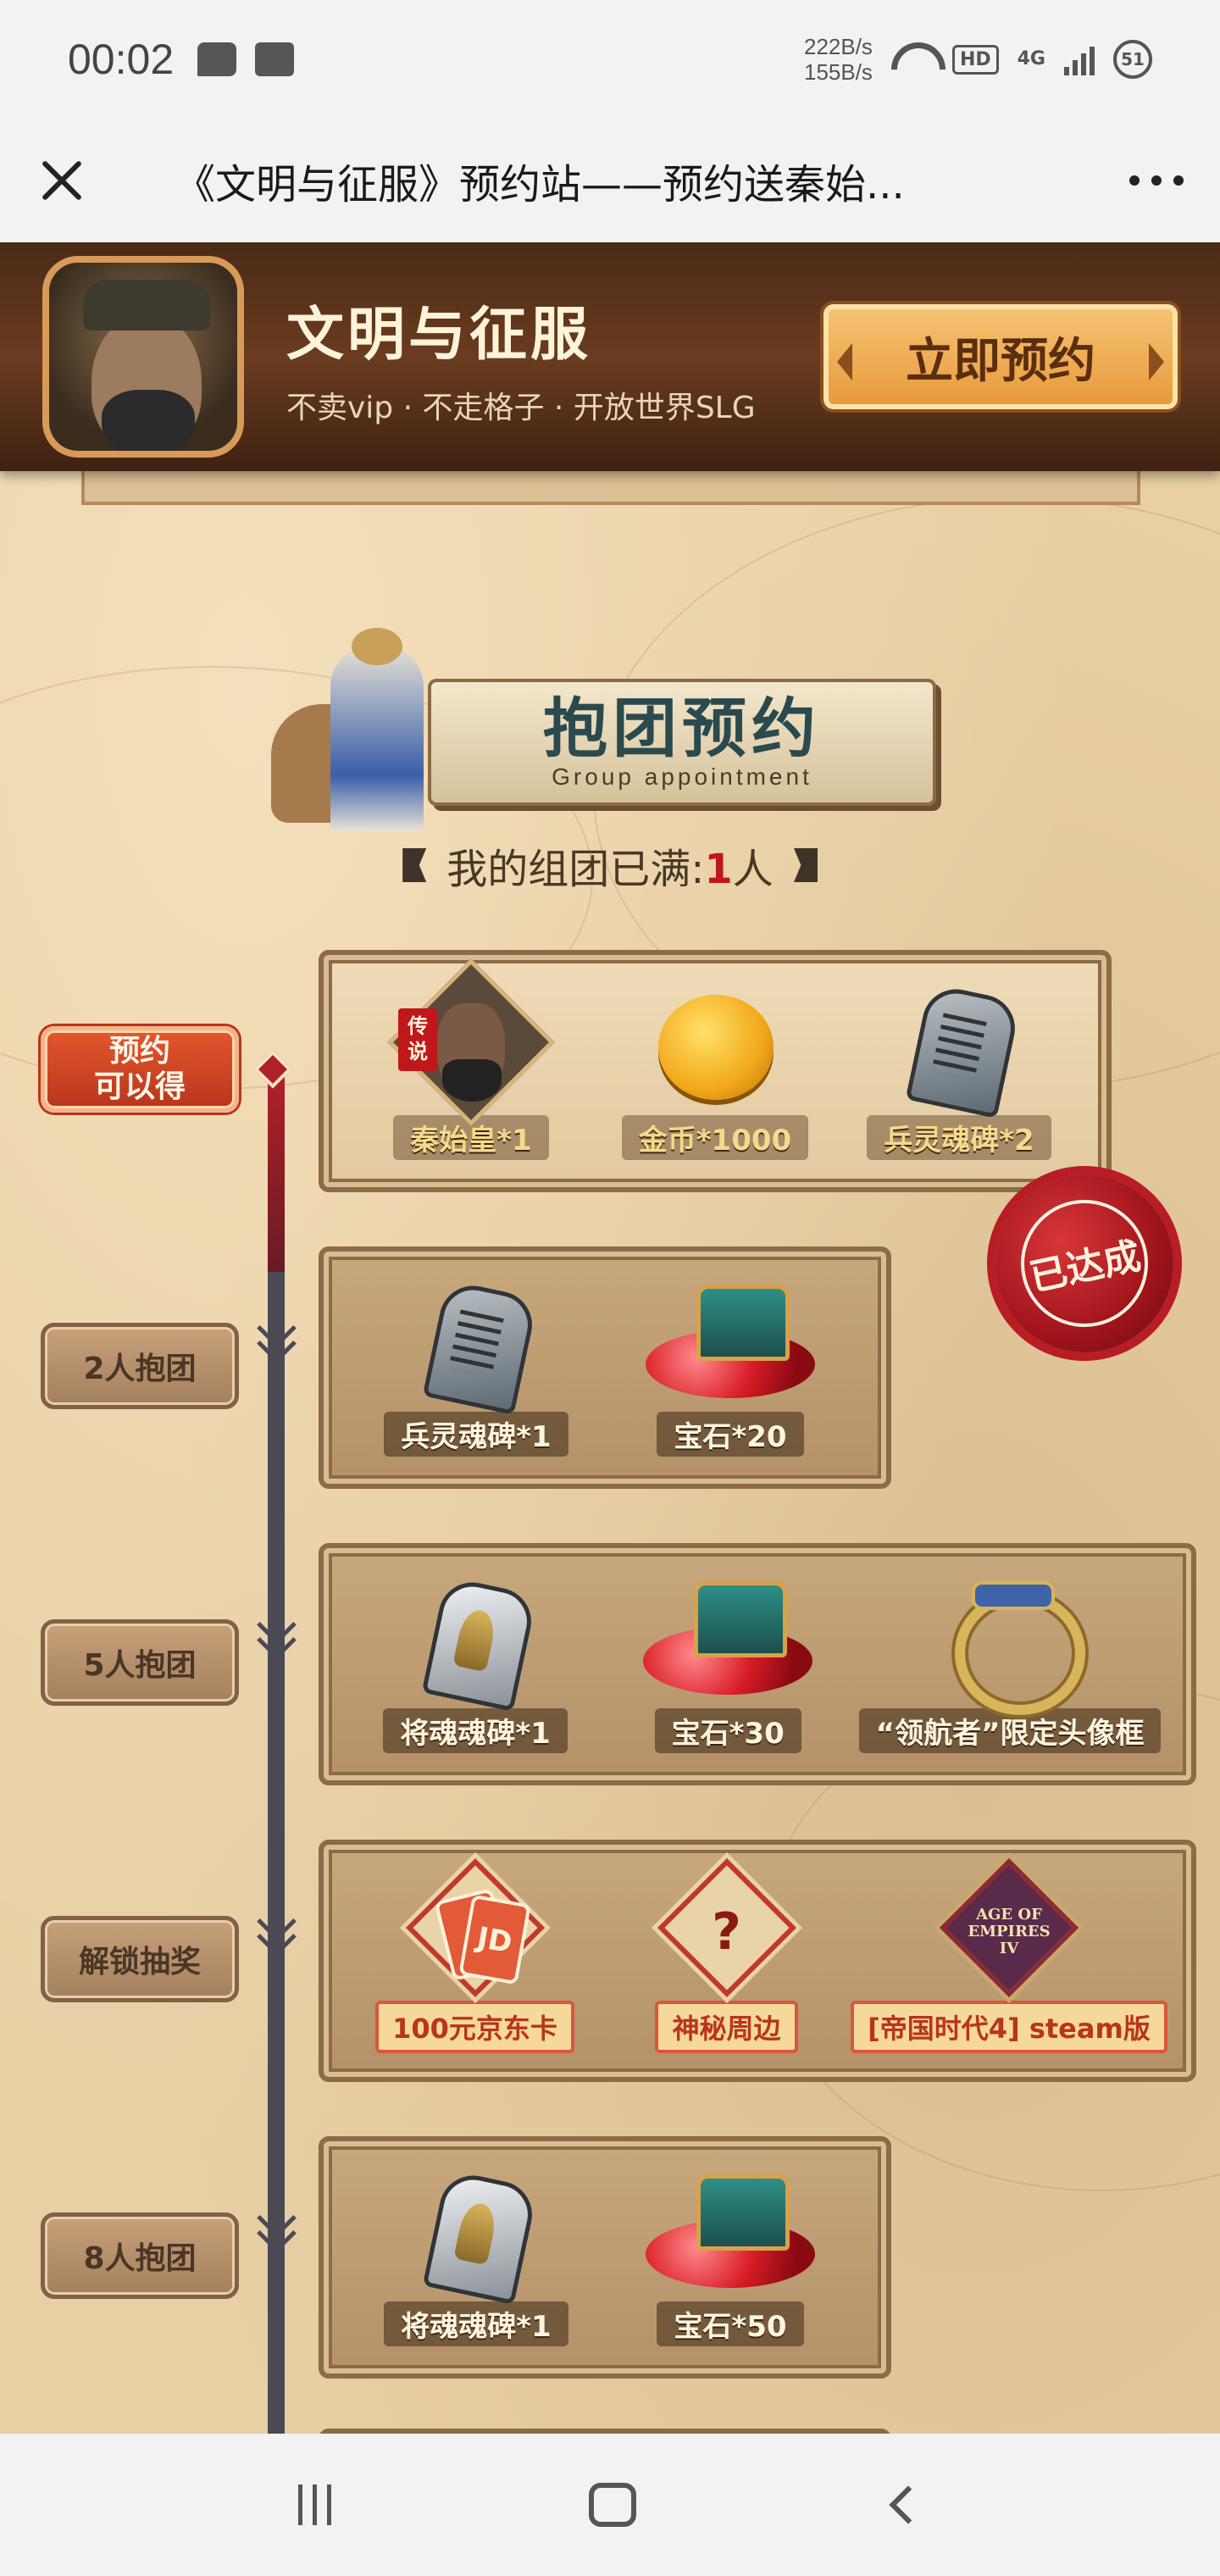  Describe the element at coordinates (715, 1137) in the screenshot. I see `reward-caption: 金币*1000` at that location.